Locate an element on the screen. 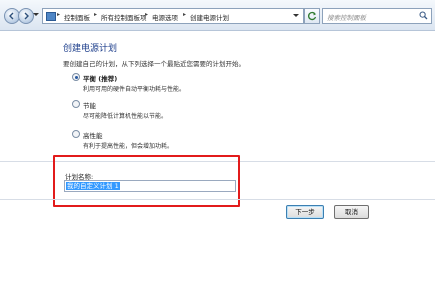  search-input: 搜索控制面板 is located at coordinates (377, 16).